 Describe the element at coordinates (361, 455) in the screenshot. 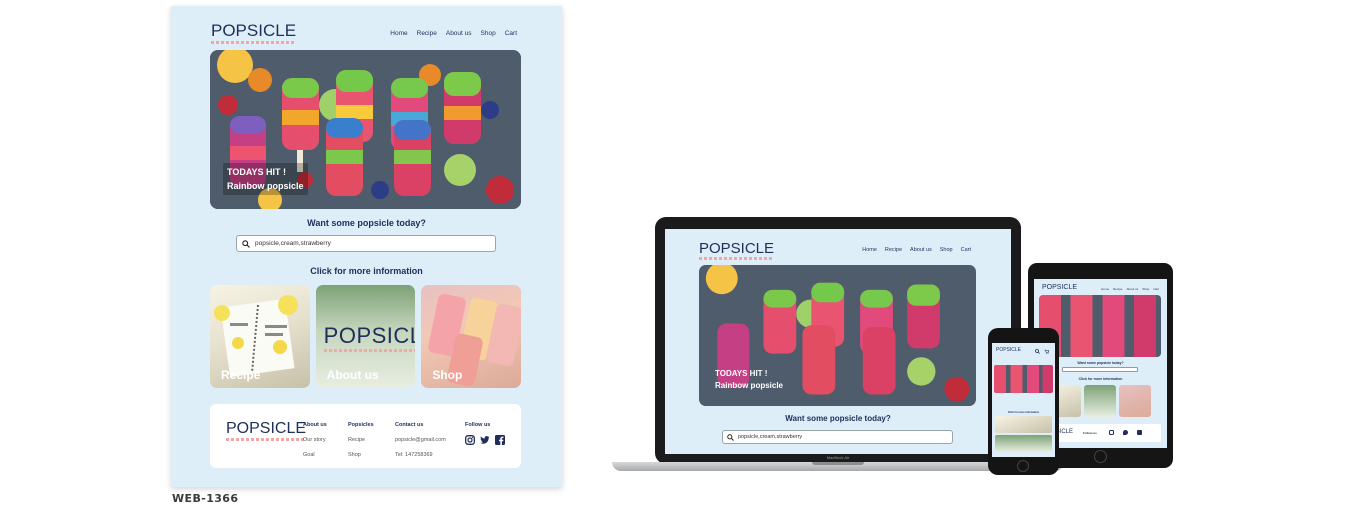

I see `footer-link-shop: Shop` at that location.